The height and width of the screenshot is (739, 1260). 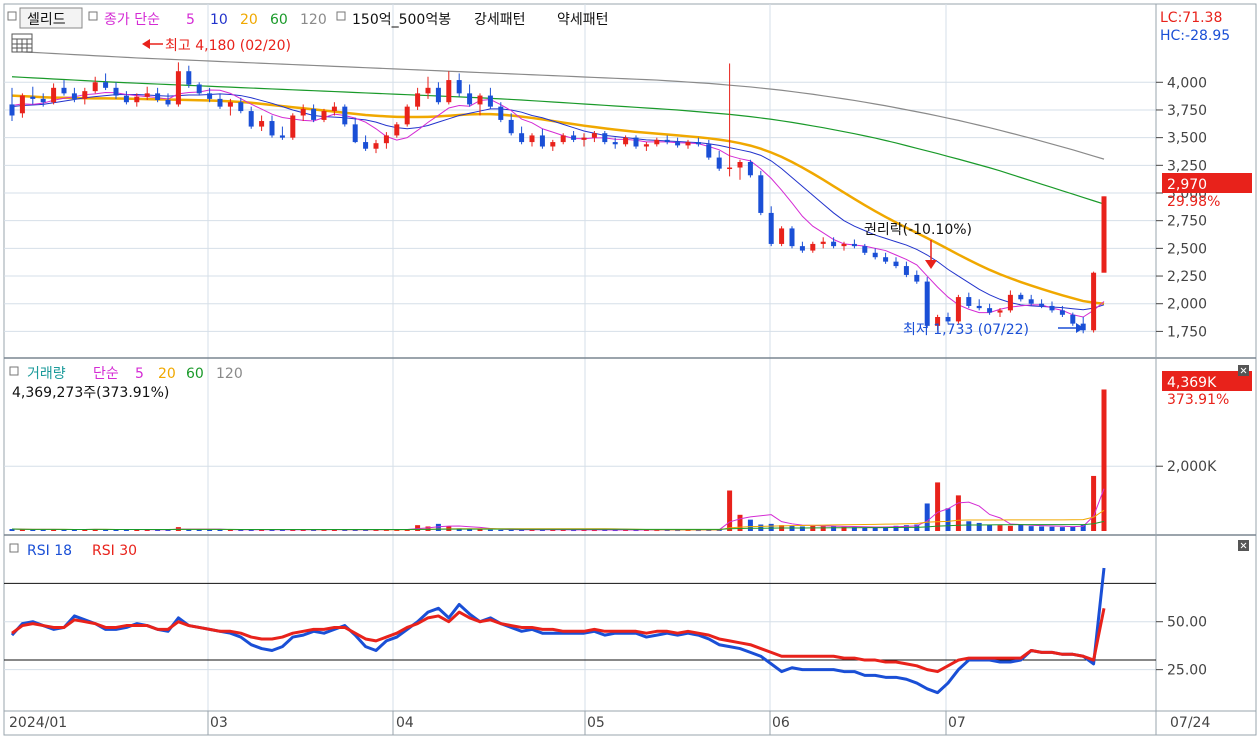 I want to click on legend-toggle-icon, so click(x=93, y=16).